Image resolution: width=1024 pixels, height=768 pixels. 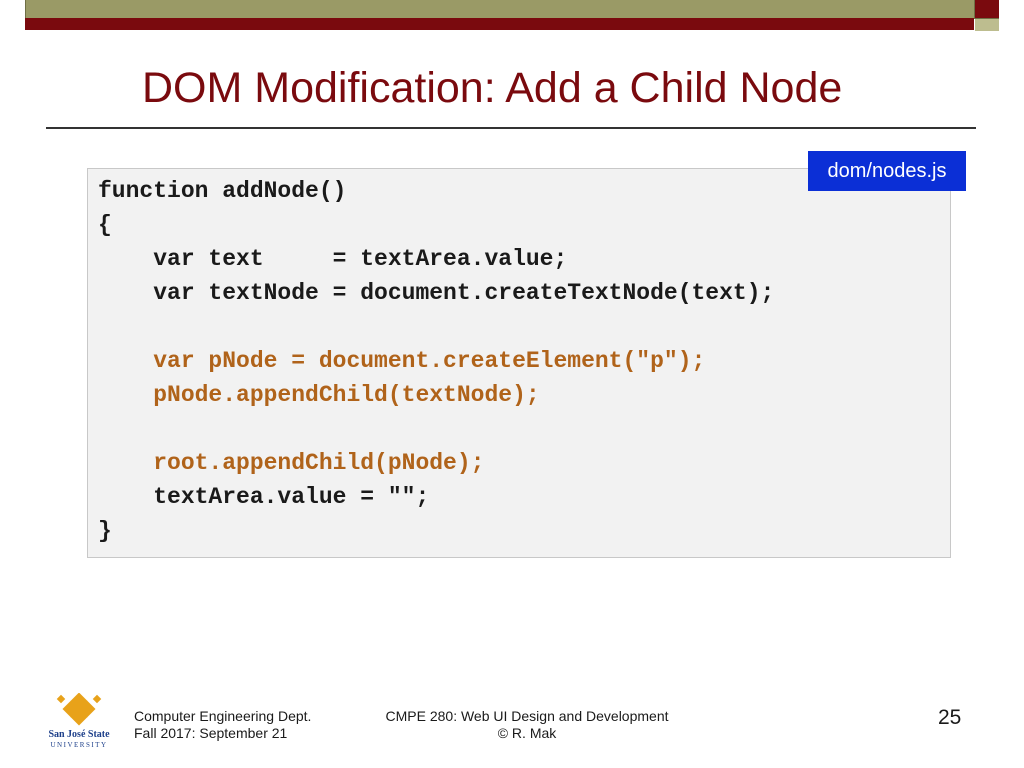 What do you see at coordinates (499, 24) in the screenshot?
I see `top-stripe` at bounding box center [499, 24].